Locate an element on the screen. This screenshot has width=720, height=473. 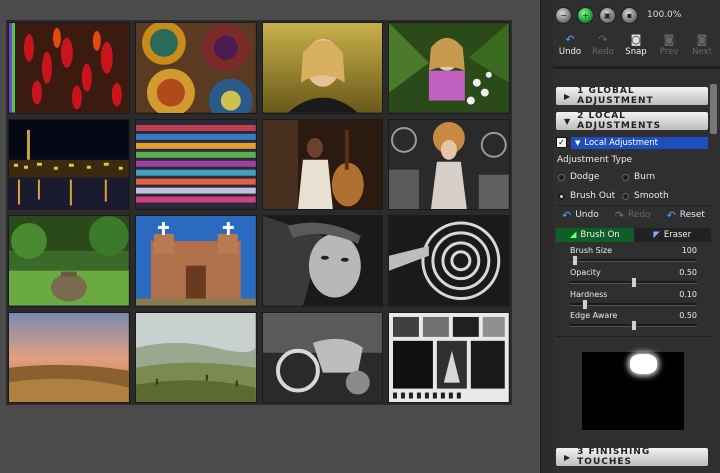
radio-dodge-label: Dodge is located at coordinates (585, 177).